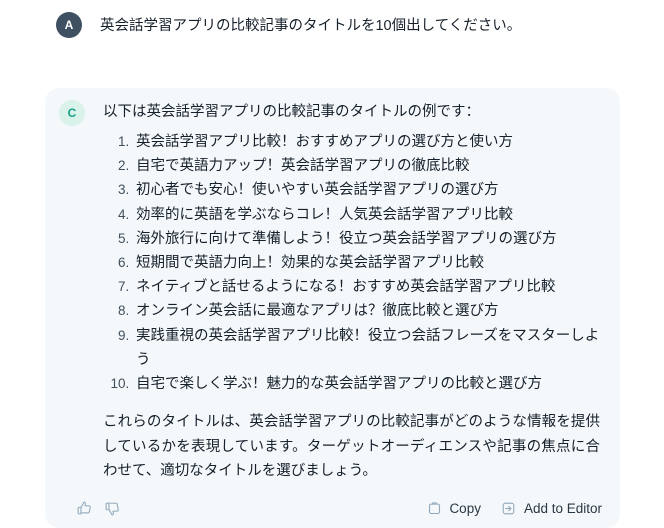 This screenshot has height=528, width=664. I want to click on user-message-text: 英会話学習アプリの比較記事のタイトルを10個出してください。, so click(311, 26).